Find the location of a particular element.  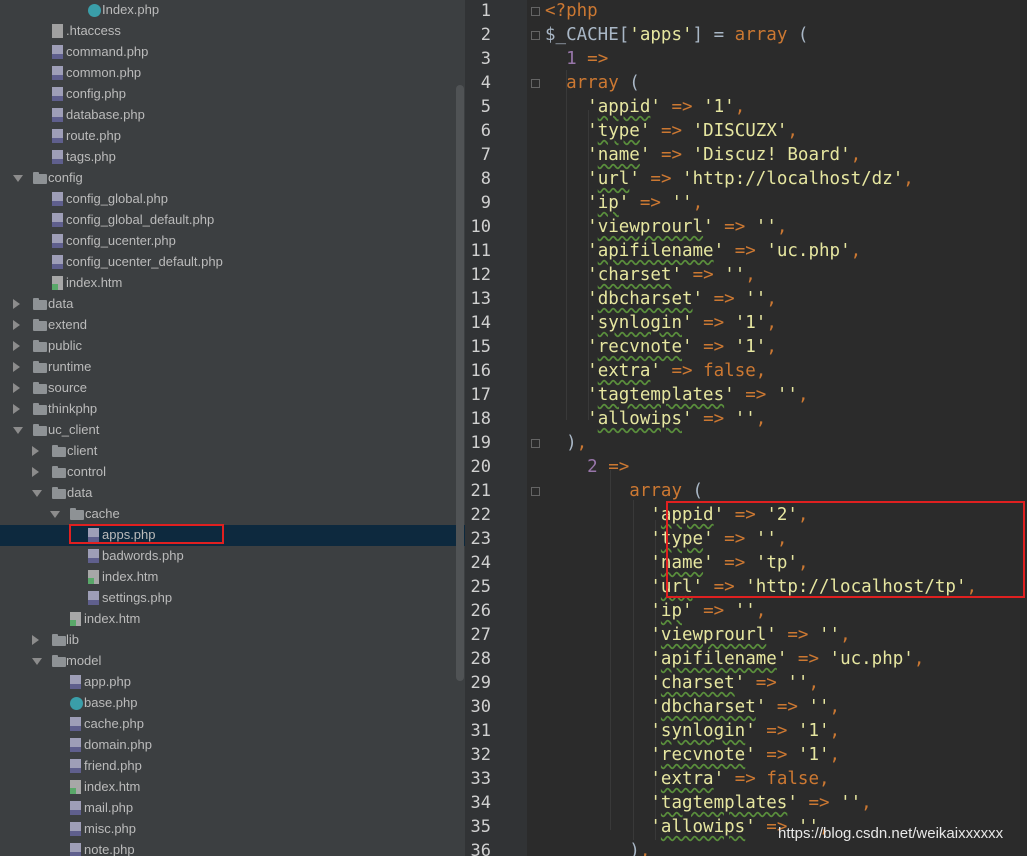

tree-folder-uc_client: uc_client is located at coordinates (232, 430).